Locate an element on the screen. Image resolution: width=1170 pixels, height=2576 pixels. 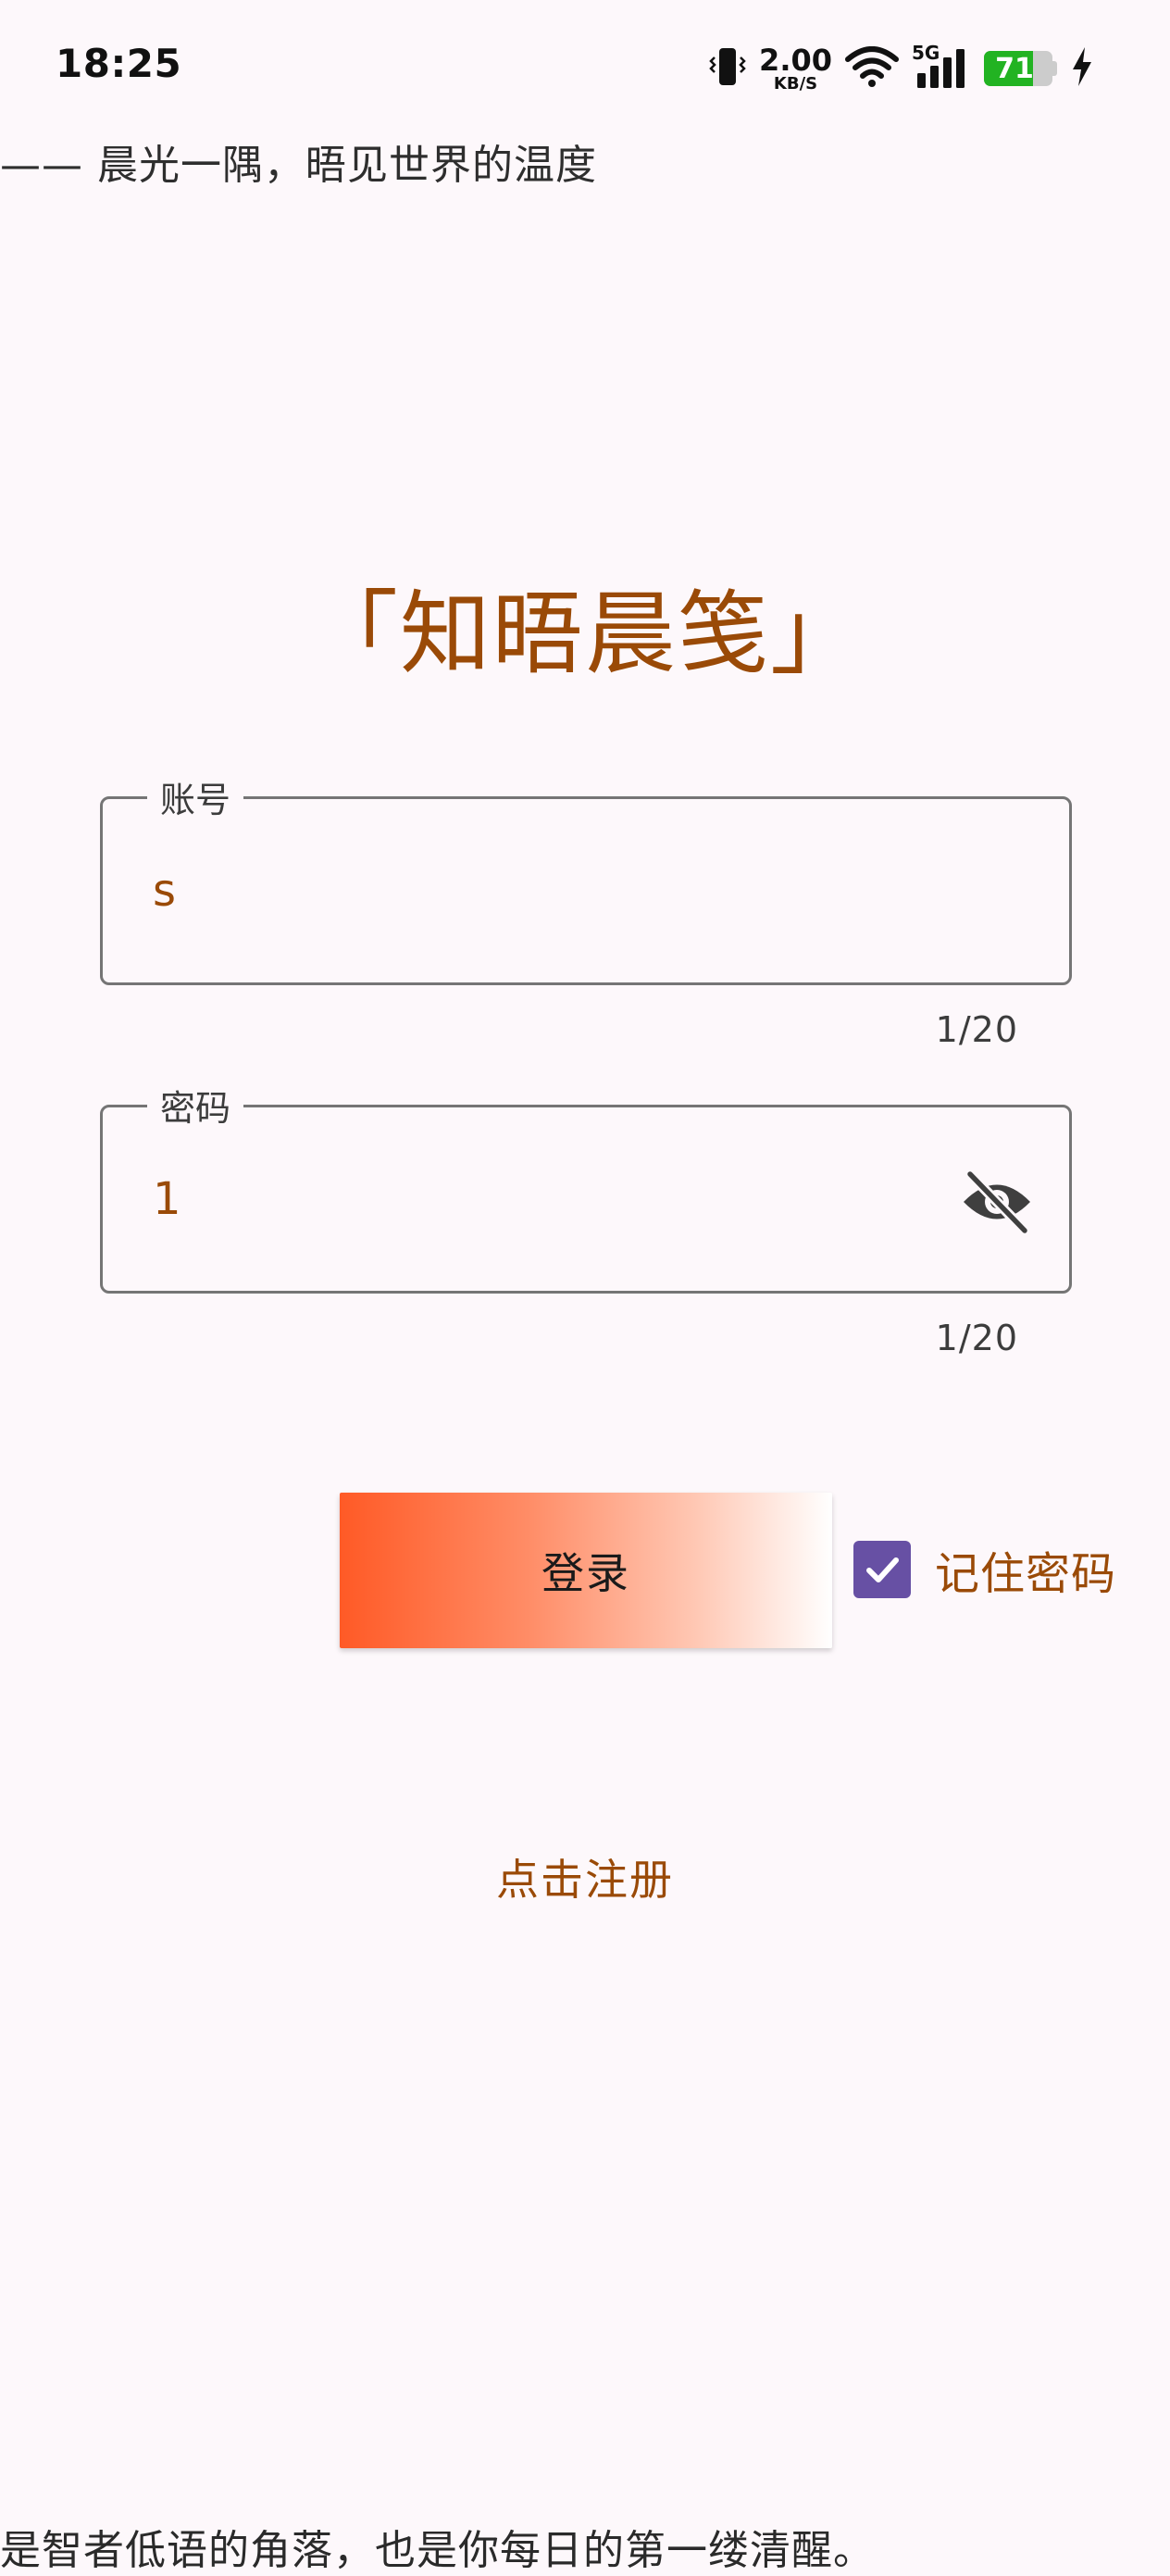
net-speed: 2.00 KB/S is located at coordinates (795, 69).